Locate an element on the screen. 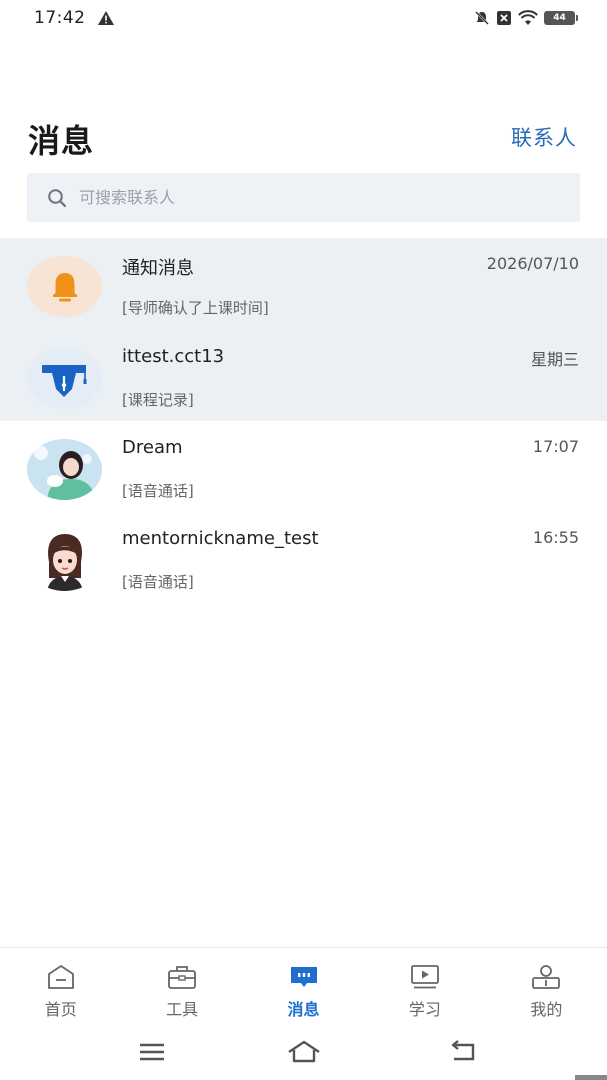  search-icon is located at coordinates (57, 197).